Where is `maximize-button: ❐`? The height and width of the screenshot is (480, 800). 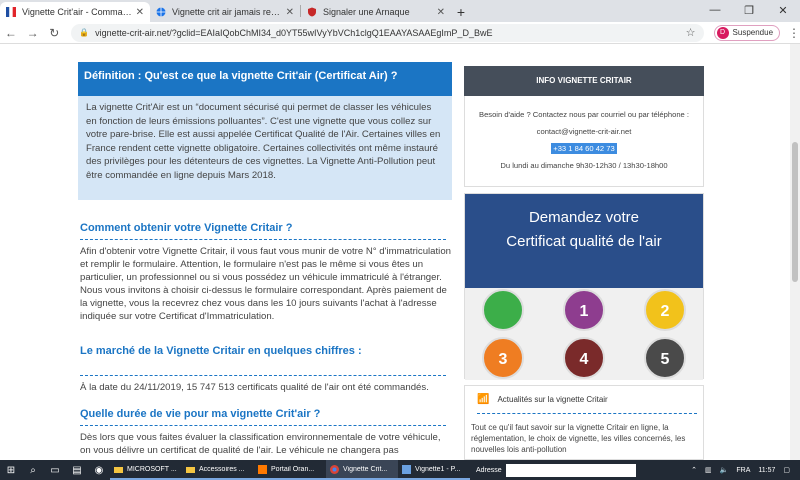
maximize-button: ❐ is located at coordinates (749, 10).